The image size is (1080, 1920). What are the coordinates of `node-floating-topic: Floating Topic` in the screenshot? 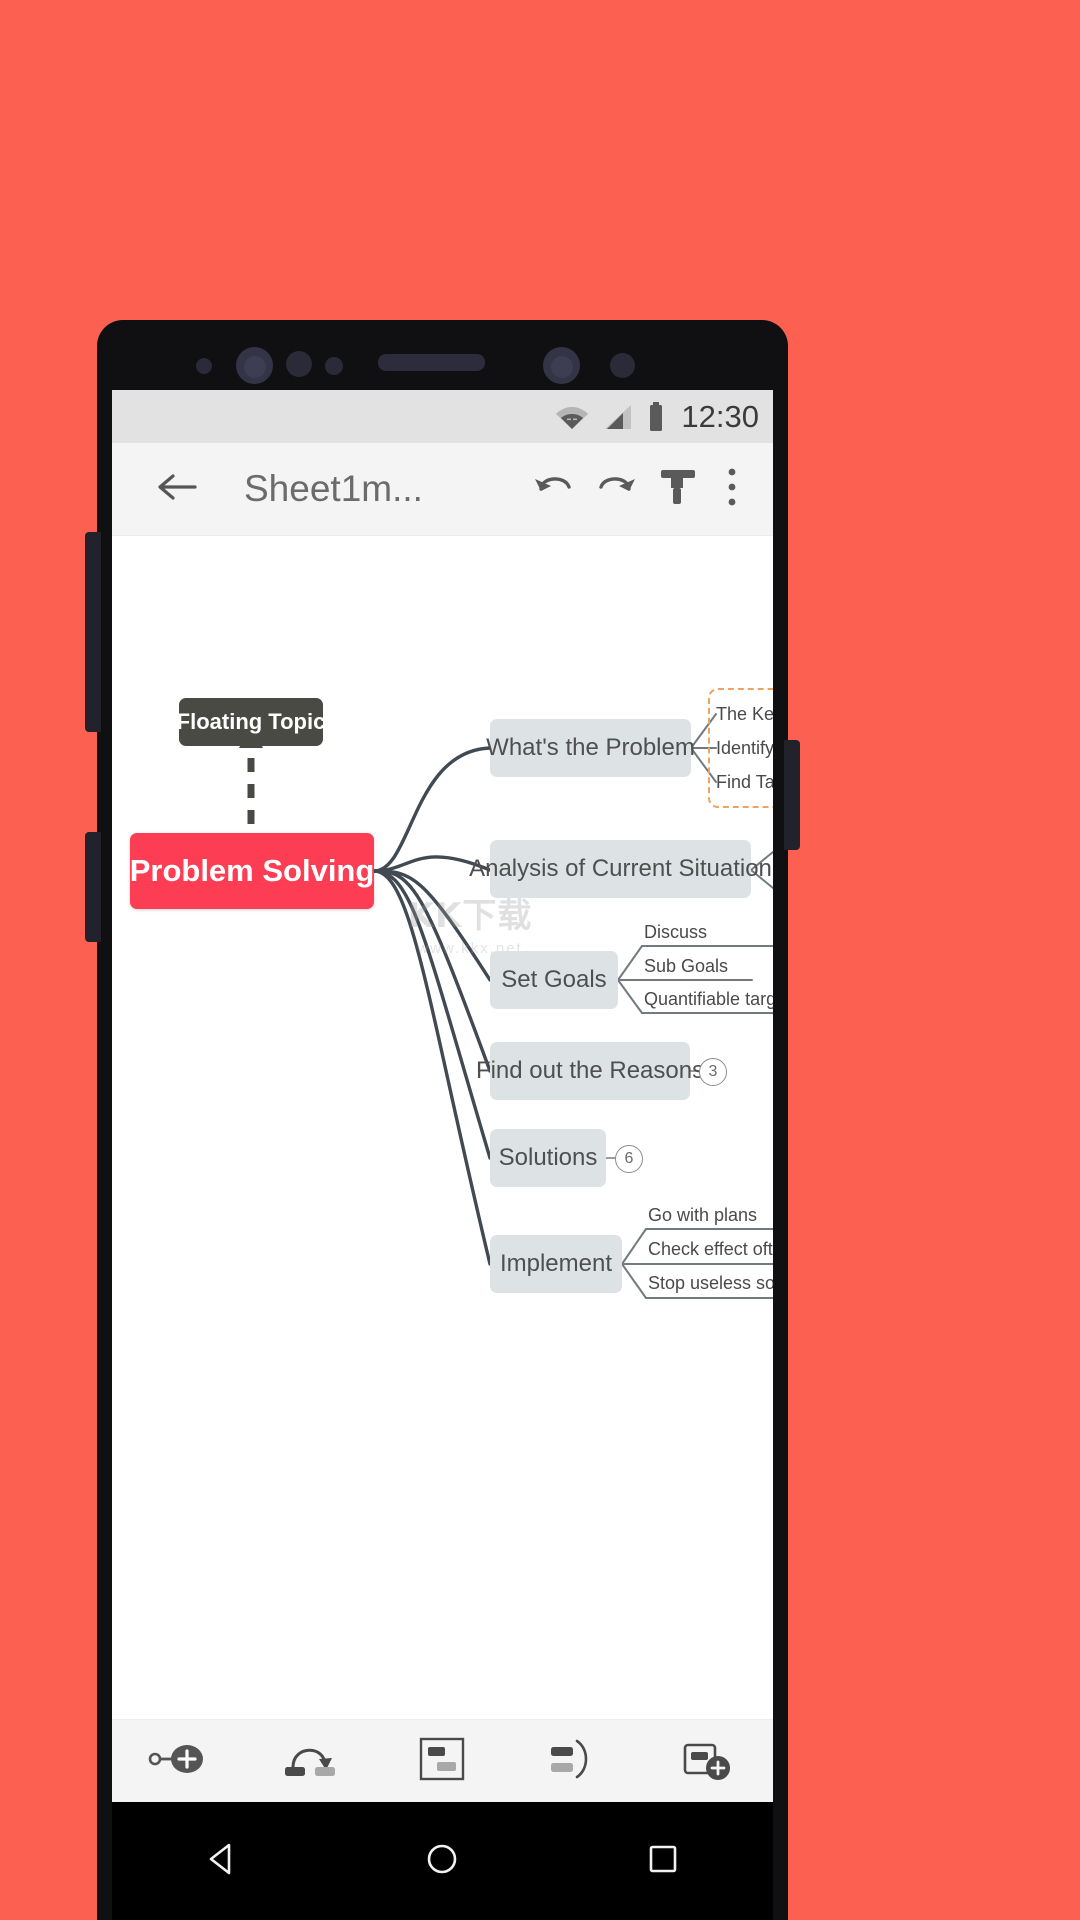 It's located at (251, 722).